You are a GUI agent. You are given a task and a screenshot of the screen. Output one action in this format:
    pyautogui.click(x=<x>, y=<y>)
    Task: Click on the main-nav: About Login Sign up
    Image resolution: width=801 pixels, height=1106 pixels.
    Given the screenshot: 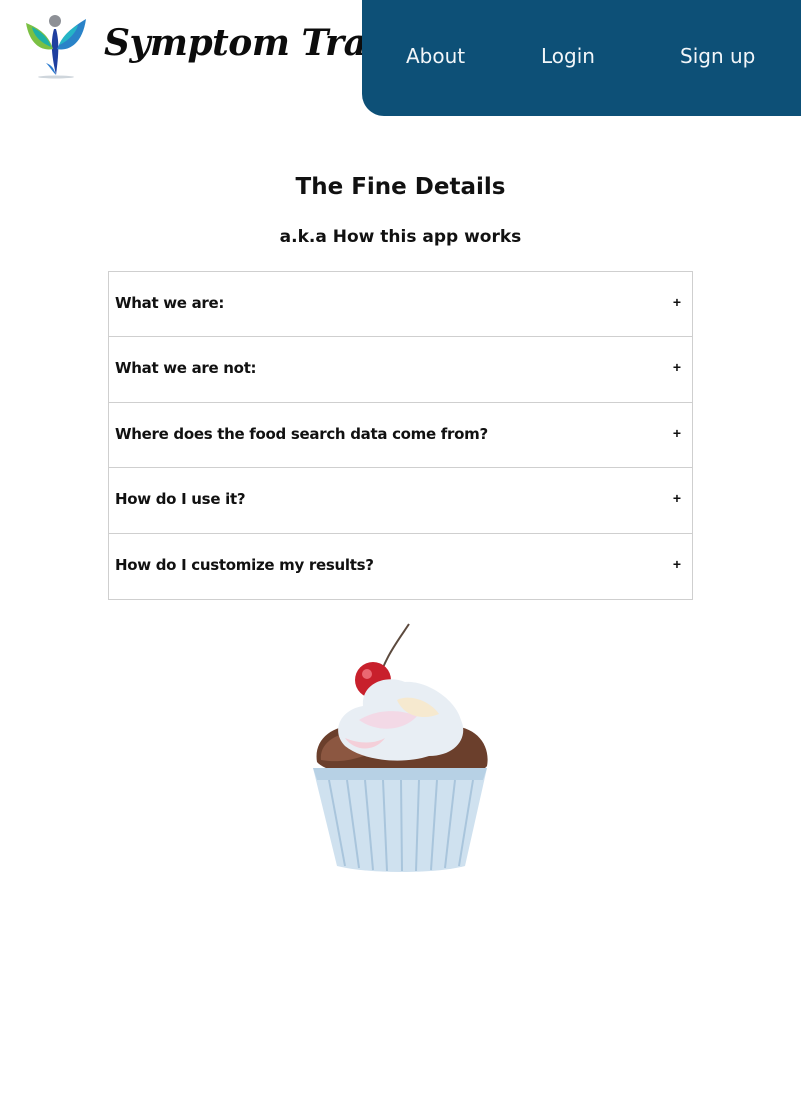 What is the action you would take?
    pyautogui.click(x=581, y=58)
    